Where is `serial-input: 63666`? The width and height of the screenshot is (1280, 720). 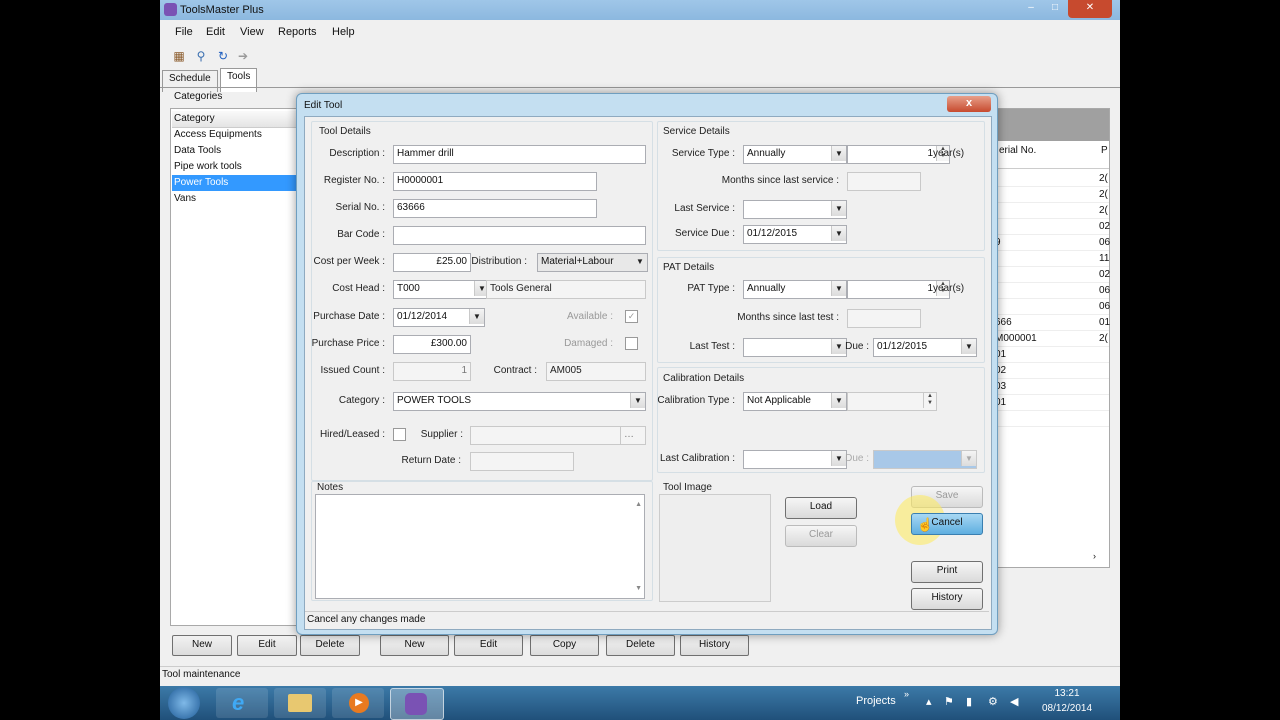
serial-input: 63666 is located at coordinates (495, 208).